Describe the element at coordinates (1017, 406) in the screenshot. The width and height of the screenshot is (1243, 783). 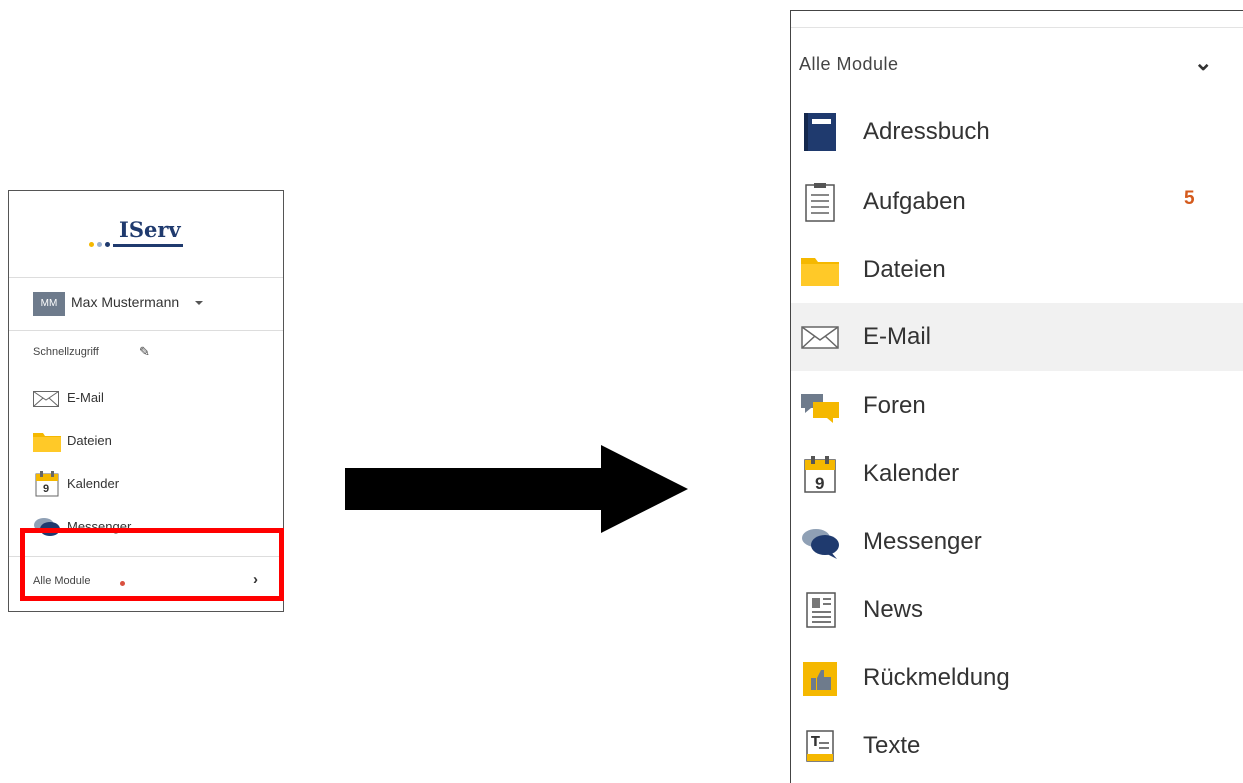
I see `module-item-forum: Foren` at that location.